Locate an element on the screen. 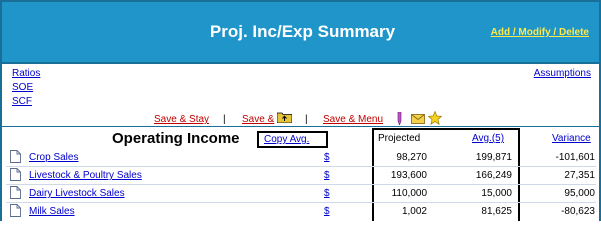 The image size is (601, 240). copy-avg-box: Copy Avg. is located at coordinates (292, 139).